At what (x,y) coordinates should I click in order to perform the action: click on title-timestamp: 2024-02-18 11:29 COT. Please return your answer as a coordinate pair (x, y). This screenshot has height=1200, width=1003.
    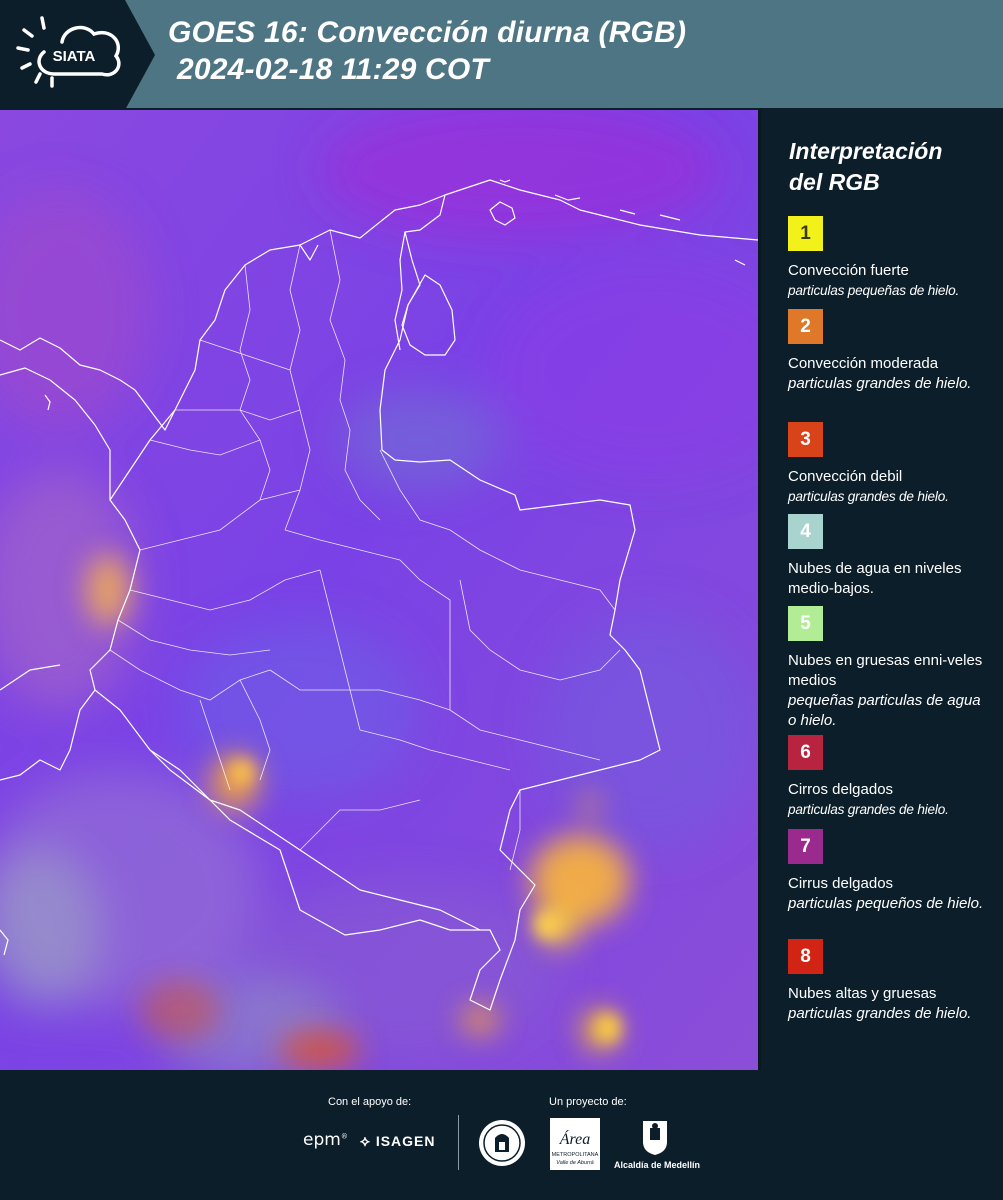
    Looking at the image, I should click on (333, 69).